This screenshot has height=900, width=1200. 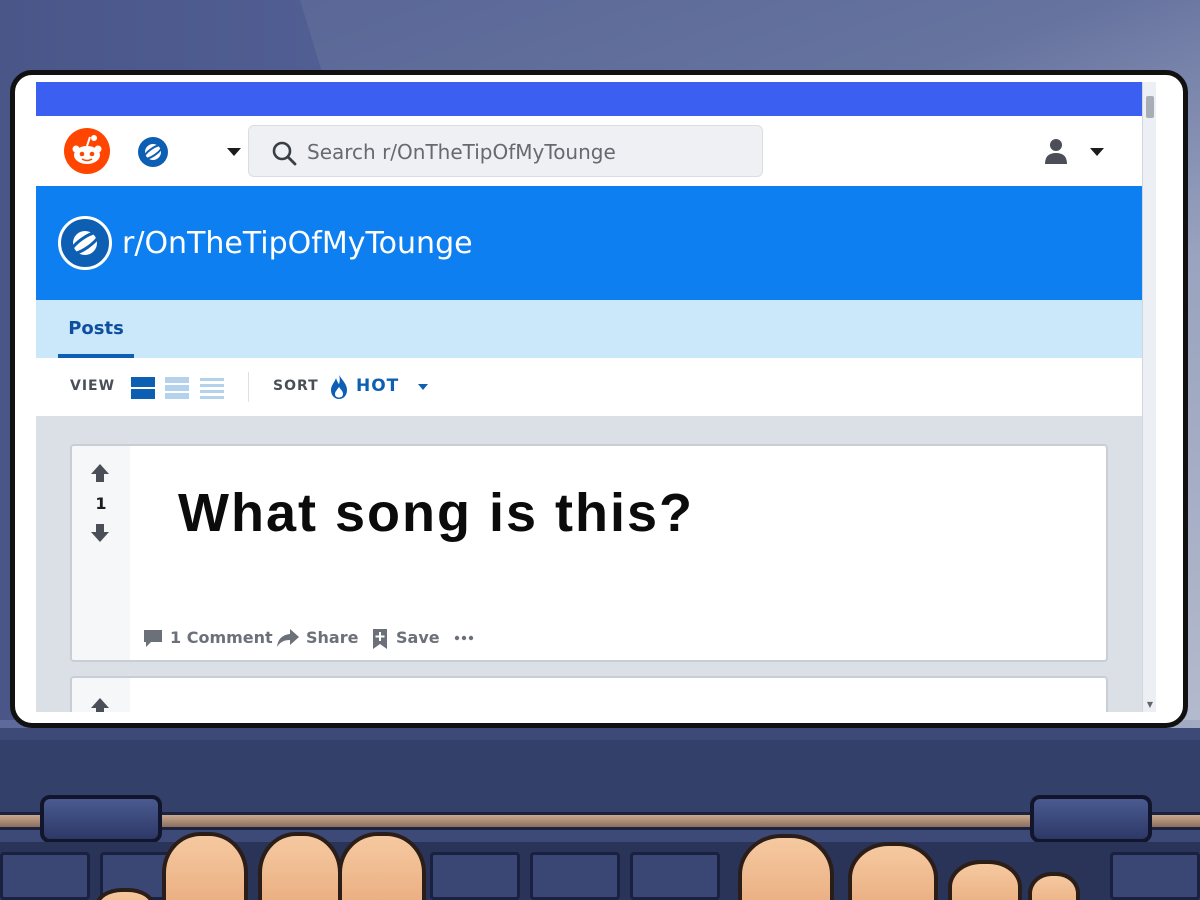 I want to click on share-button: Share, so click(x=317, y=638).